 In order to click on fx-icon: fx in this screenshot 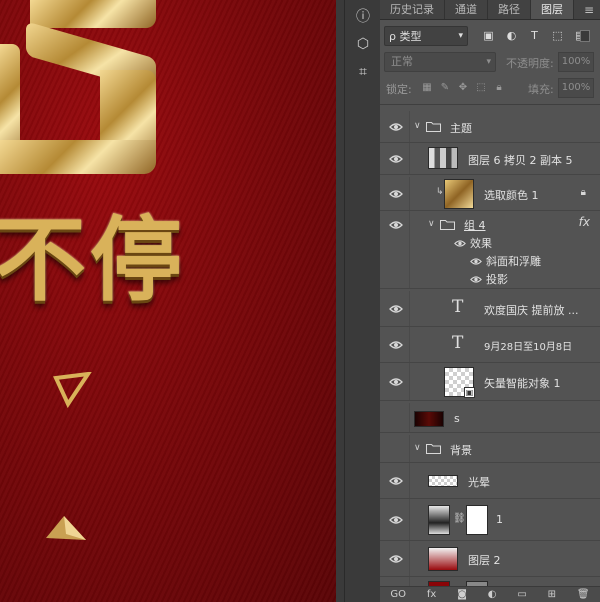, I will do `click(584, 222)`.